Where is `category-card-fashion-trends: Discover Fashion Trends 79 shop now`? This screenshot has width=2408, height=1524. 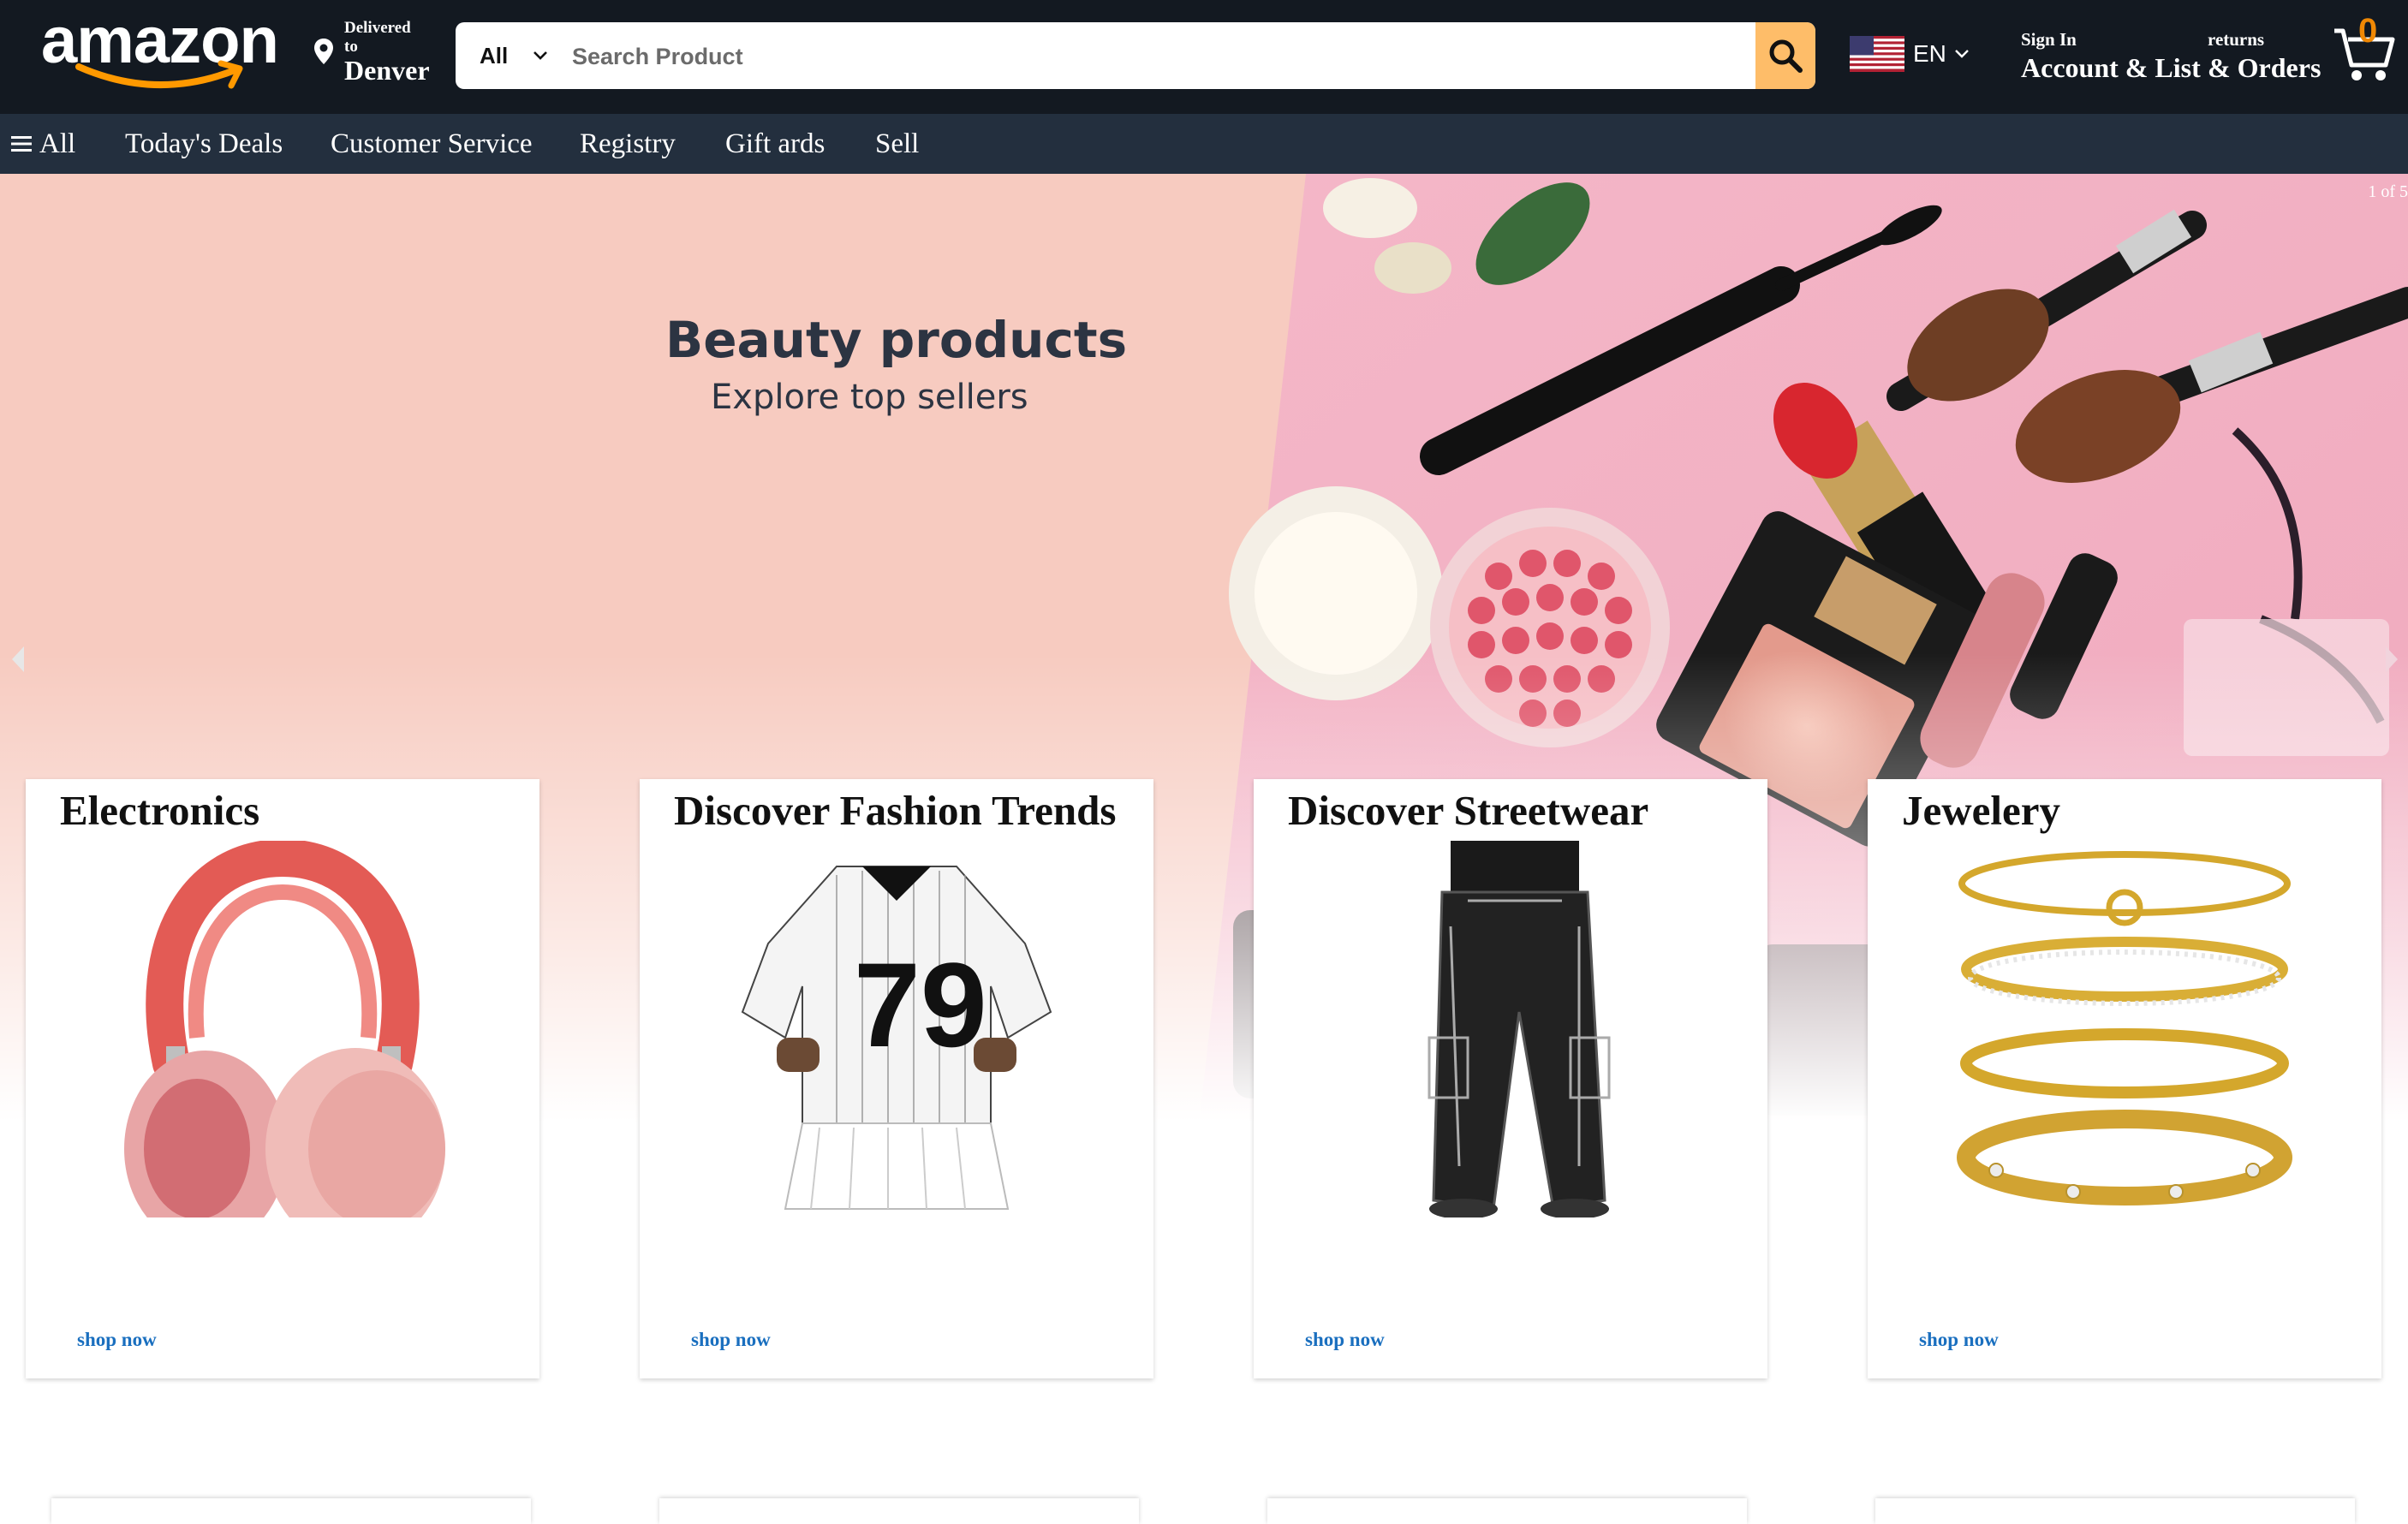
category-card-fashion-trends: Discover Fashion Trends 79 shop now is located at coordinates (896, 1078).